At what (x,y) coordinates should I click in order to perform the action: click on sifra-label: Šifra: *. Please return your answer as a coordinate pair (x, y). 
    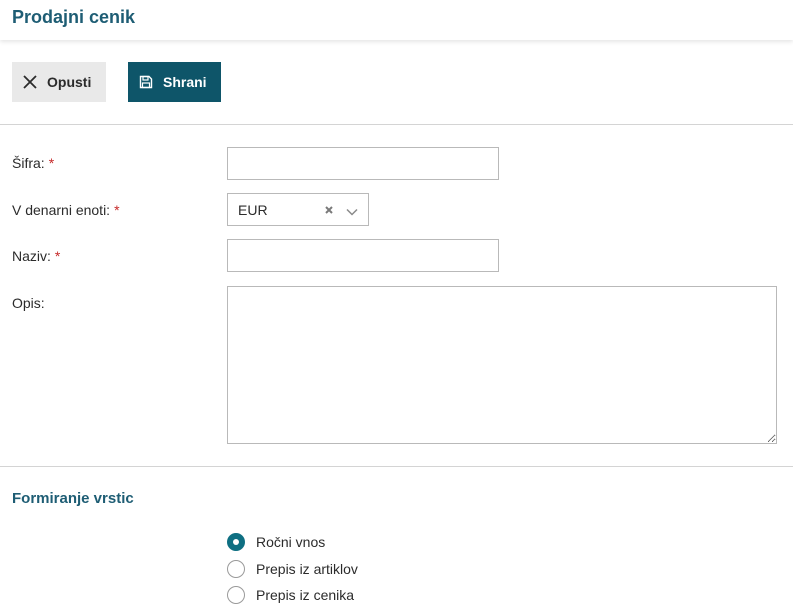
    Looking at the image, I should click on (33, 163).